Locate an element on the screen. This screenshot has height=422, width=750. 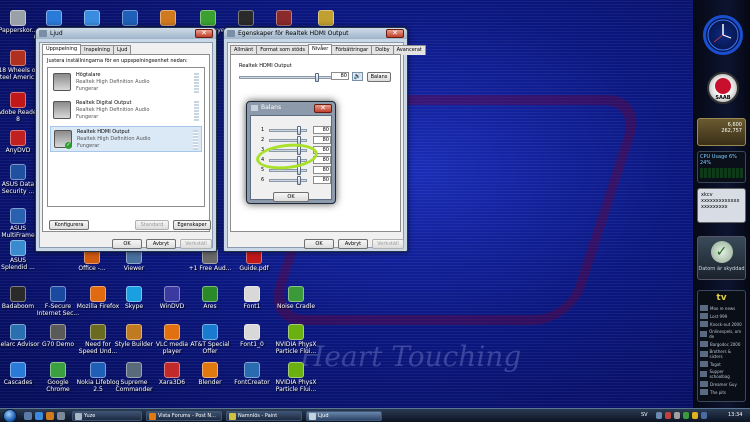
task-ljud: Ljud is located at coordinates (344, 416).